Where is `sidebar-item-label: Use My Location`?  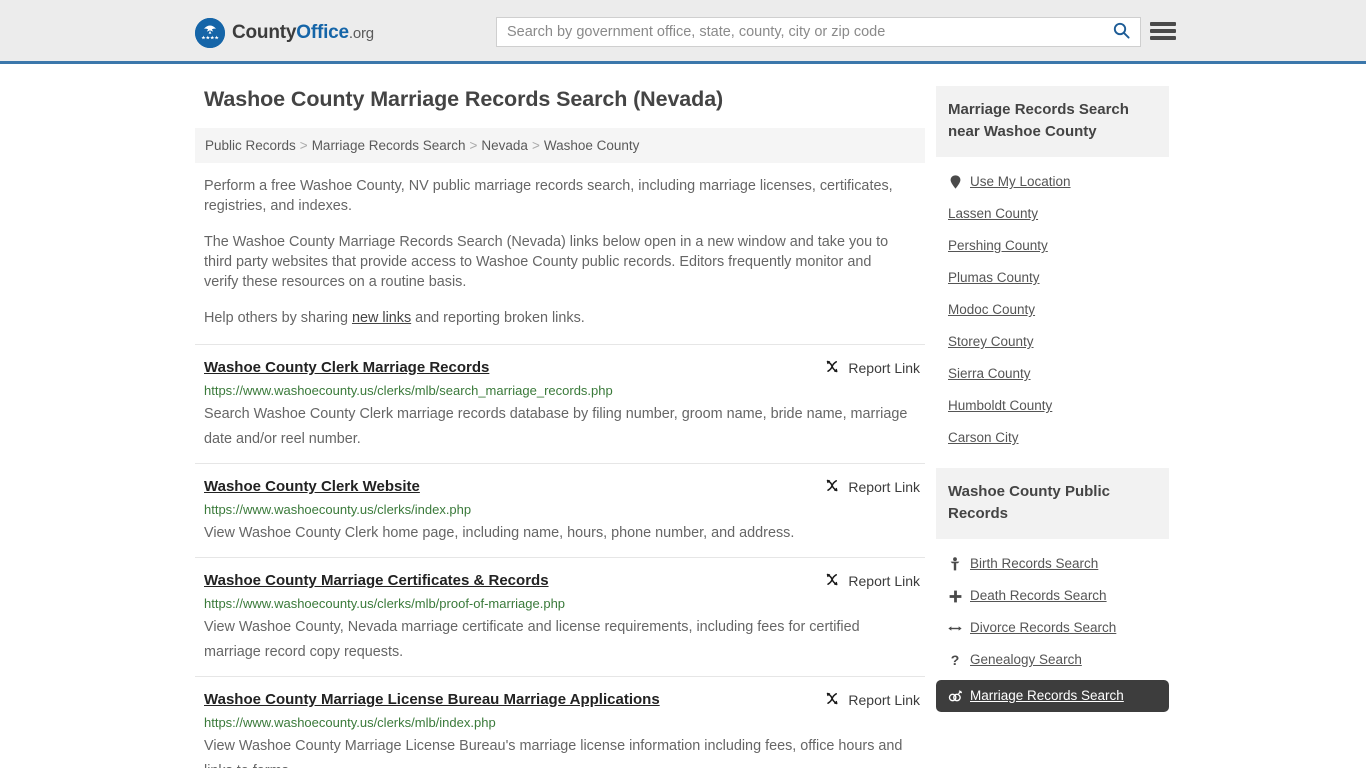
sidebar-item-label: Use My Location is located at coordinates (1020, 182).